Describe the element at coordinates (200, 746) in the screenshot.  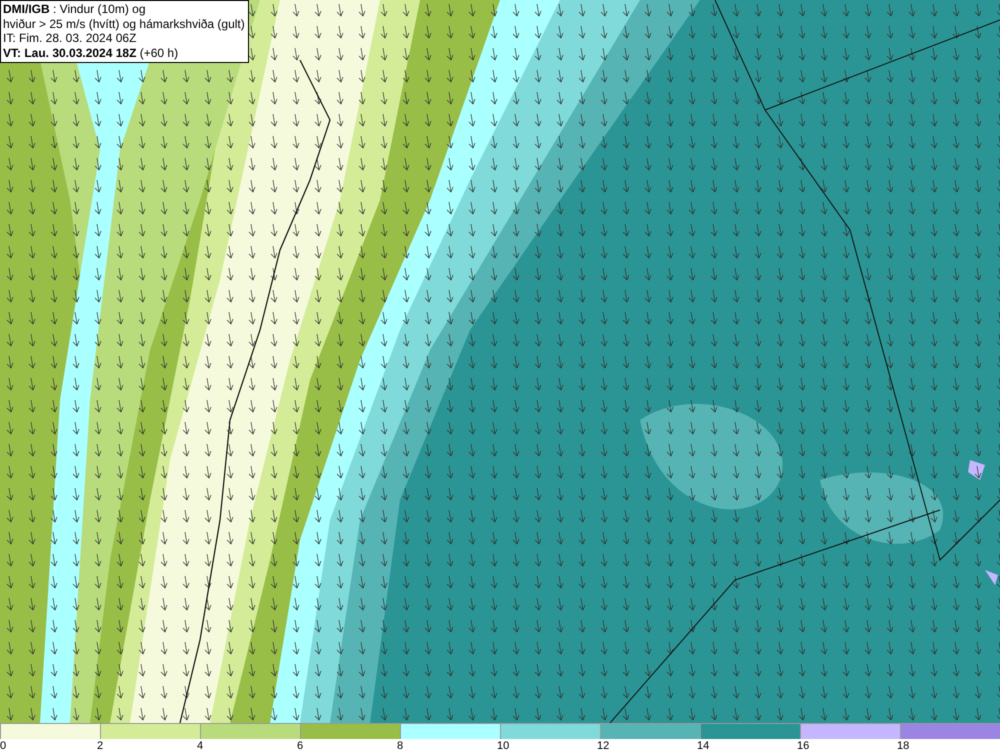
I see `legend-tick-label: 4` at that location.